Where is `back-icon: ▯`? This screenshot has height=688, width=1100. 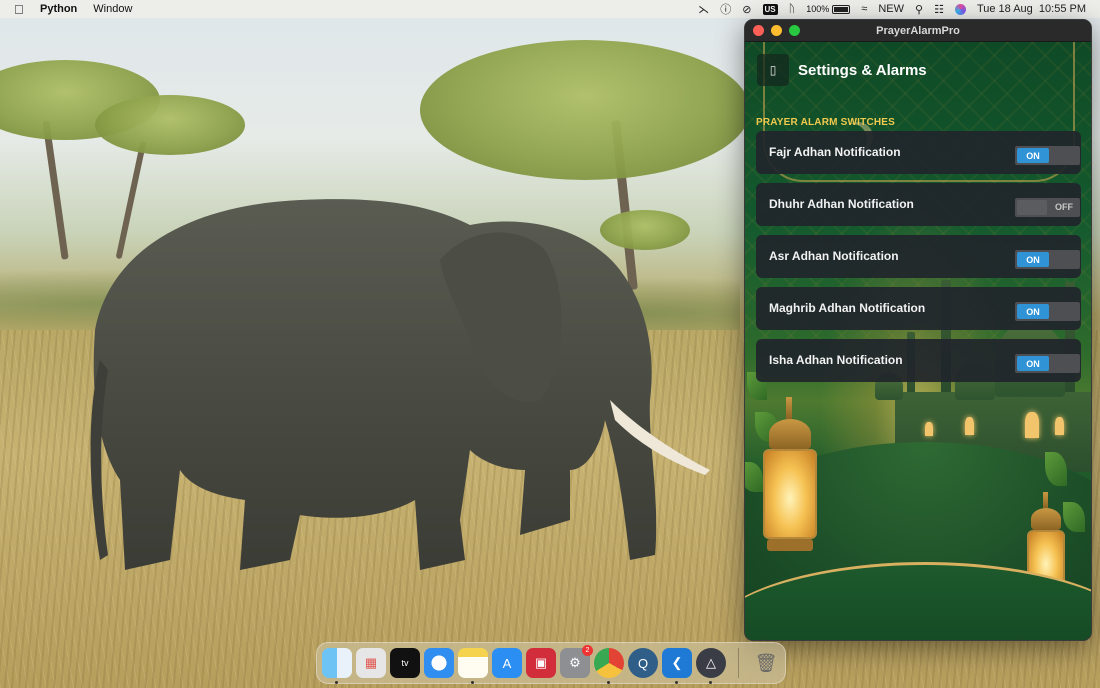 back-icon: ▯ is located at coordinates (773, 70).